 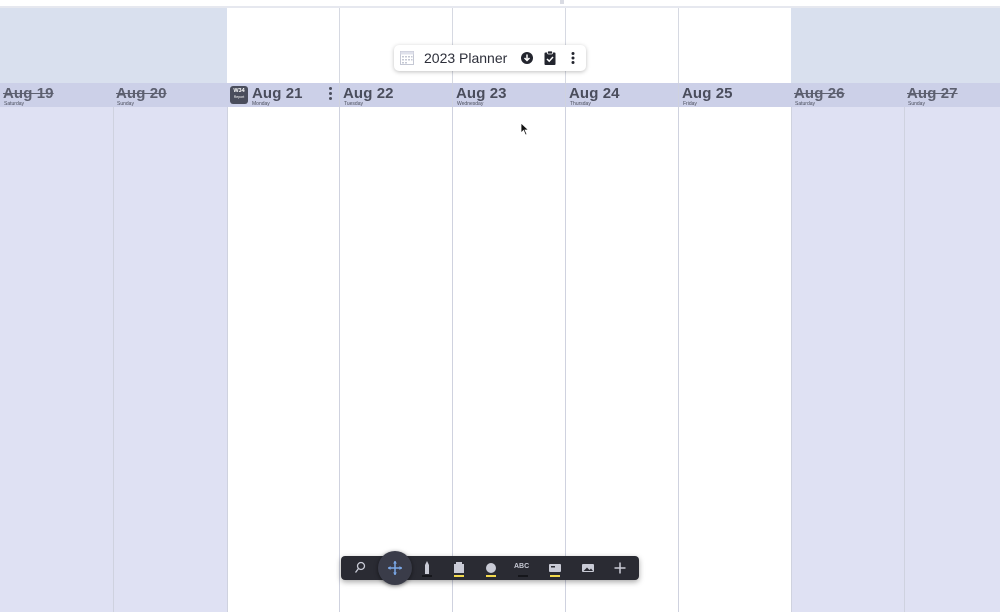 I want to click on date-header-aug-23: Aug 23 Wednesday, so click(x=509, y=95).